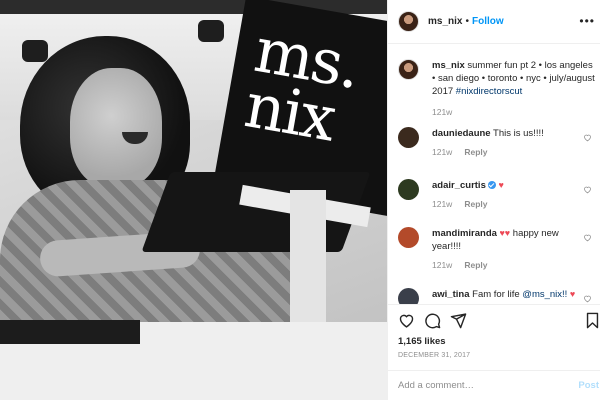  What do you see at coordinates (434, 355) in the screenshot?
I see `post-date: DECEMBER 31, 2017` at bounding box center [434, 355].